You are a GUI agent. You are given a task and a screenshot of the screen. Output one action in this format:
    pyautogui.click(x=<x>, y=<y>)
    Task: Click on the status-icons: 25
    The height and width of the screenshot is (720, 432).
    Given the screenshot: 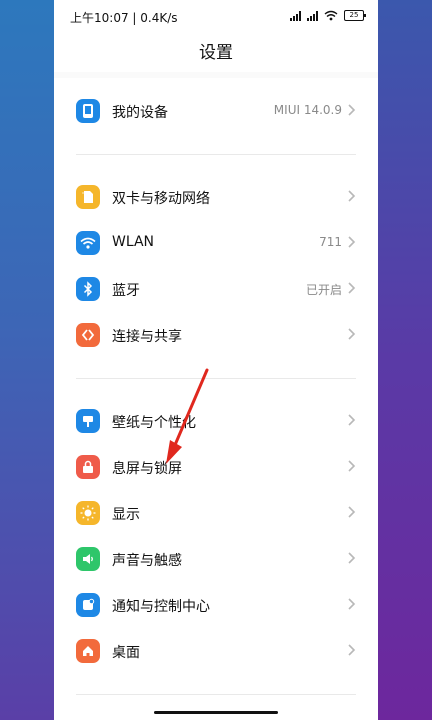 What is the action you would take?
    pyautogui.click(x=328, y=15)
    